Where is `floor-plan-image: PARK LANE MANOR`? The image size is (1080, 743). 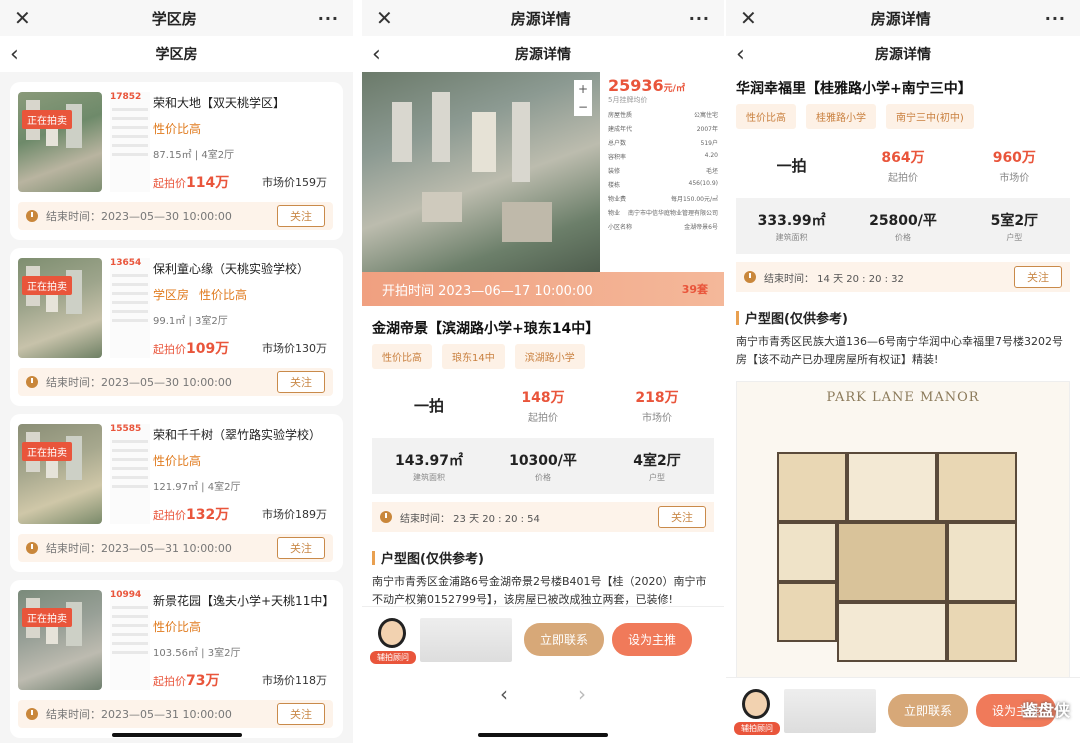
floor-plan-image: PARK LANE MANOR is located at coordinates (903, 536).